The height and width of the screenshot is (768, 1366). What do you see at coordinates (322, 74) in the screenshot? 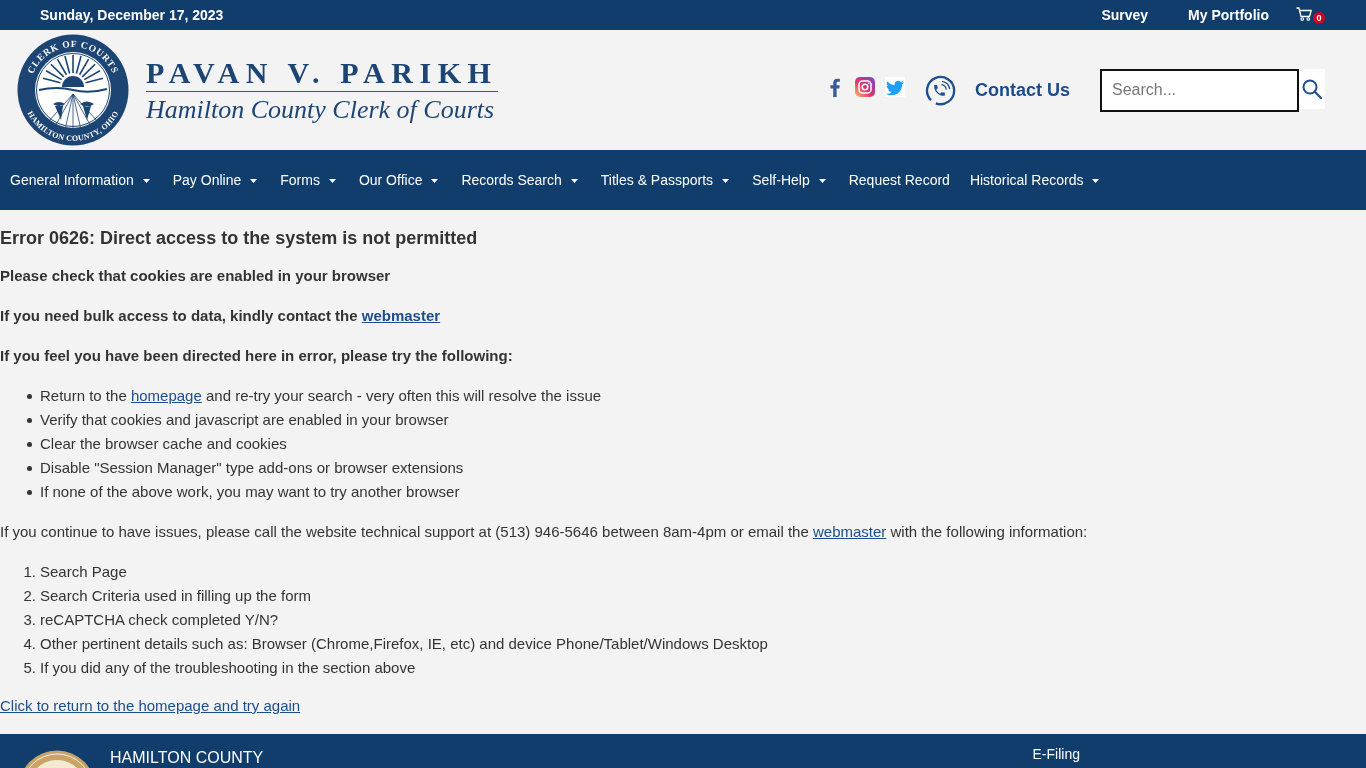
I see `official-name: PAVAN V. PARIKH` at bounding box center [322, 74].